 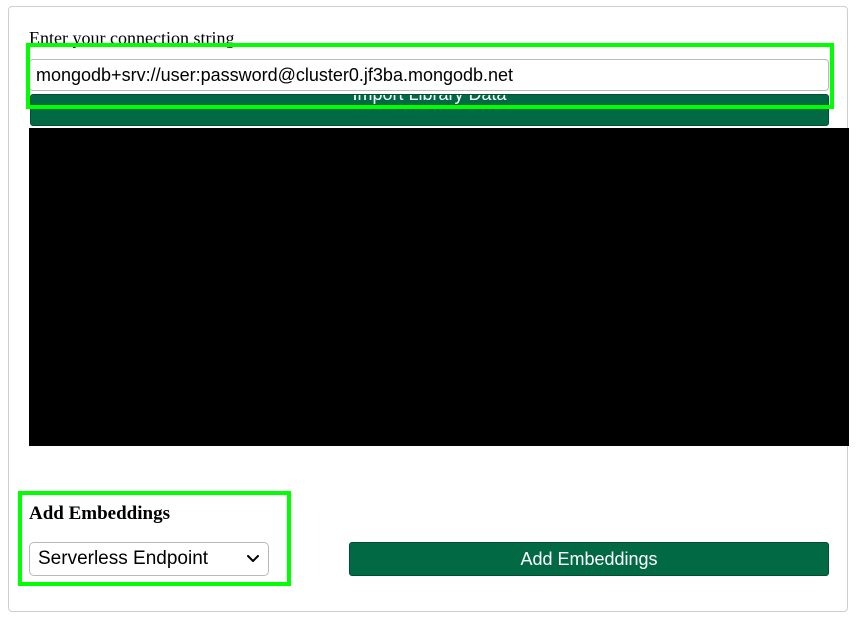 What do you see at coordinates (123, 558) in the screenshot?
I see `endpoint-select-value: Serverless Endpoint` at bounding box center [123, 558].